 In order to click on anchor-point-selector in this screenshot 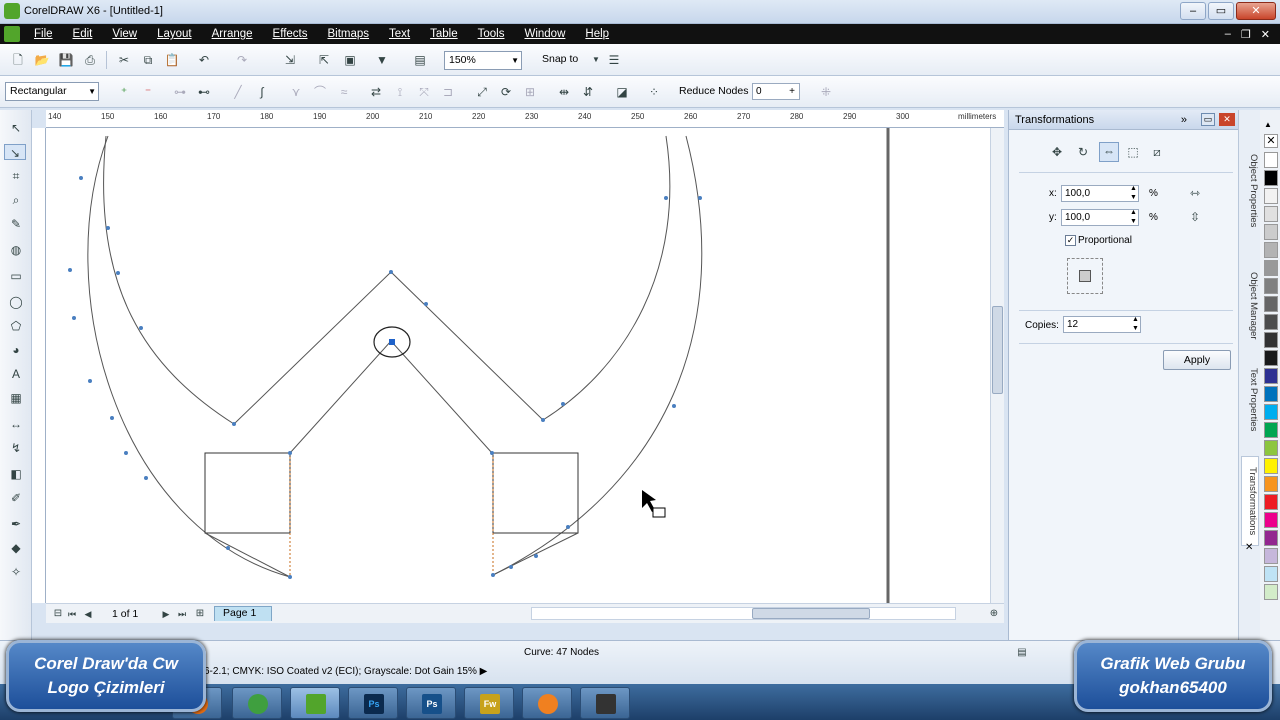, I will do `click(1085, 276)`.